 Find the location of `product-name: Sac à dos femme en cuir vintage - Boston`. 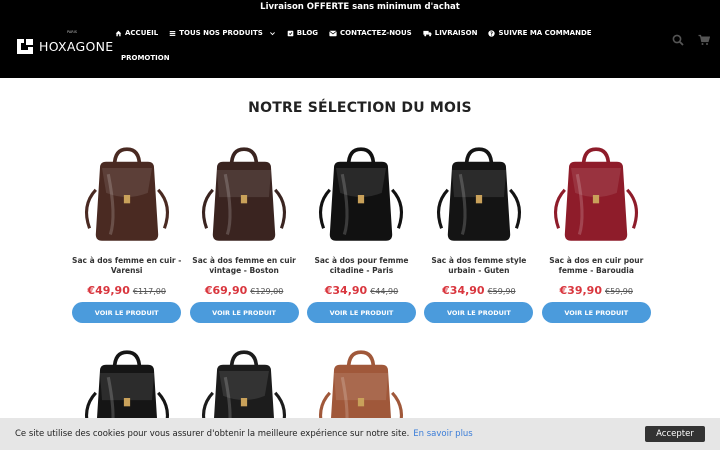

product-name: Sac à dos femme en cuir vintage - Boston is located at coordinates (244, 267).